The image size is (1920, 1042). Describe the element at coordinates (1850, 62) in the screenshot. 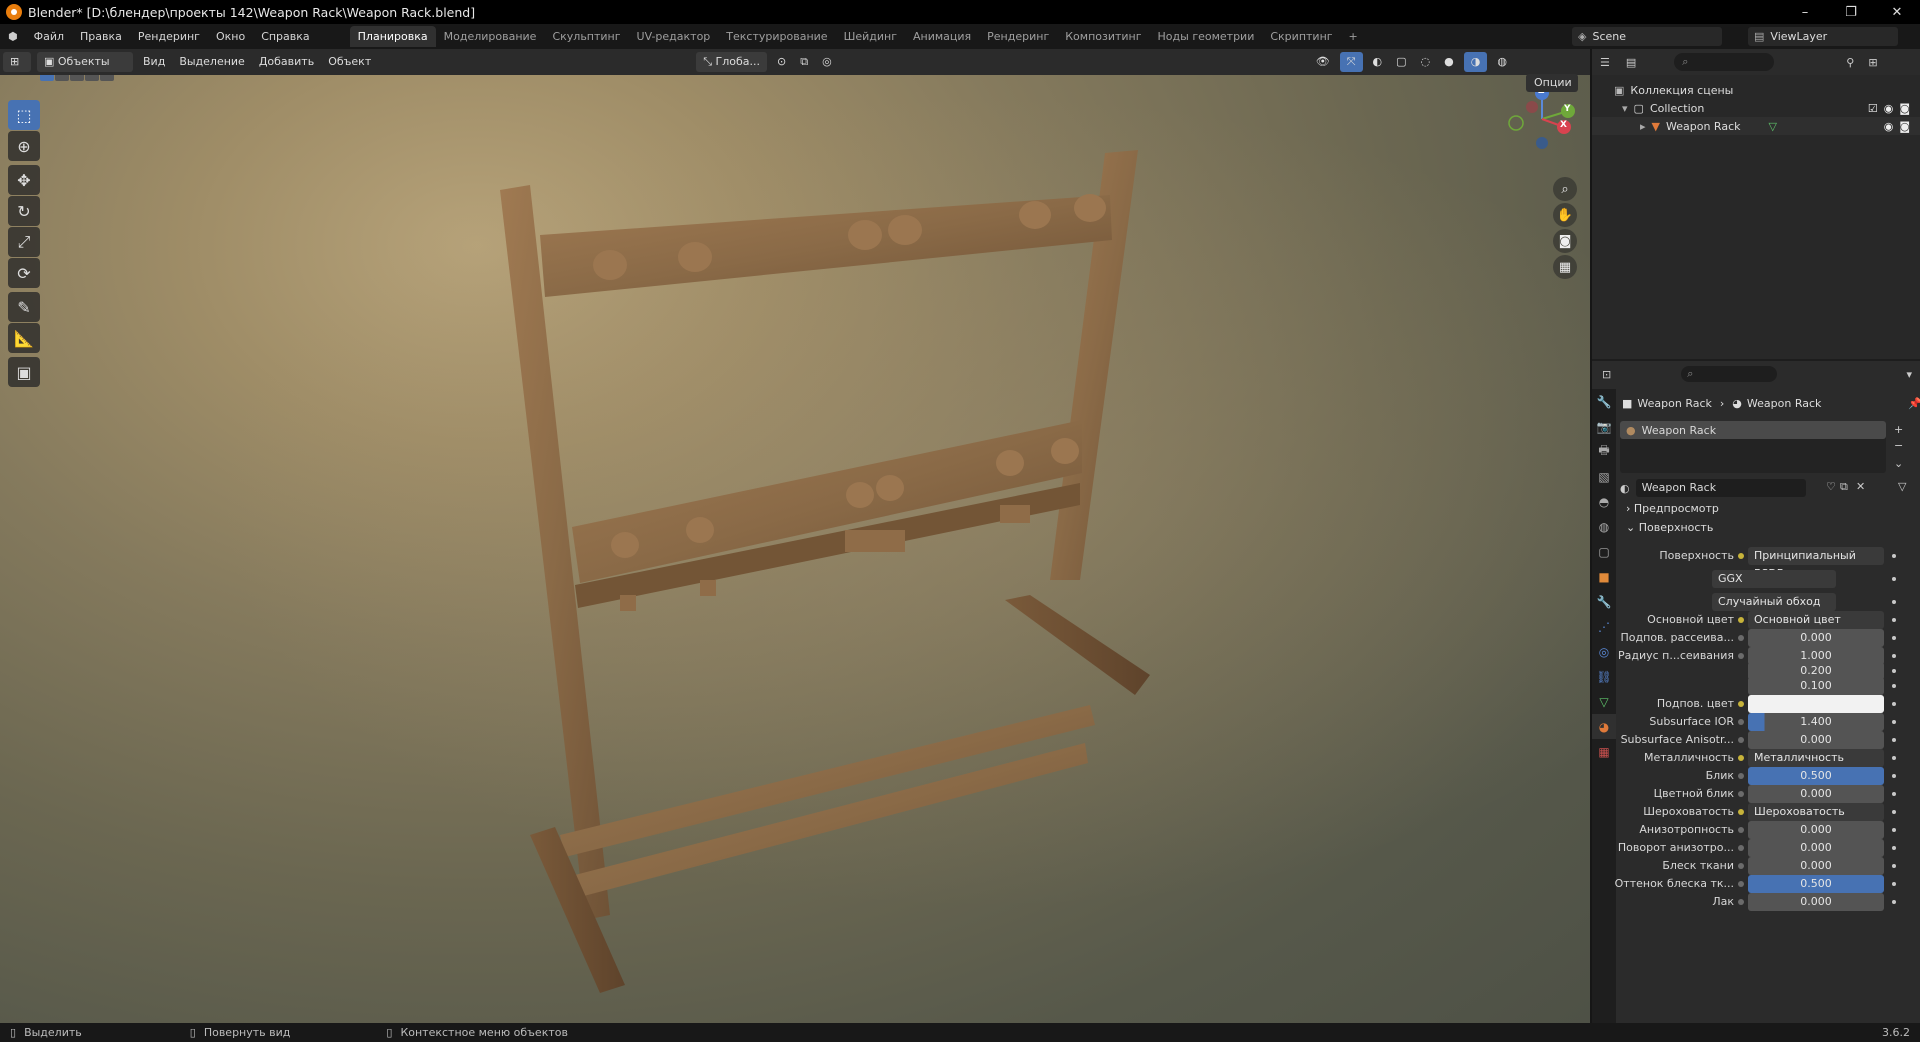

I see `filter-icon: ⚲` at that location.